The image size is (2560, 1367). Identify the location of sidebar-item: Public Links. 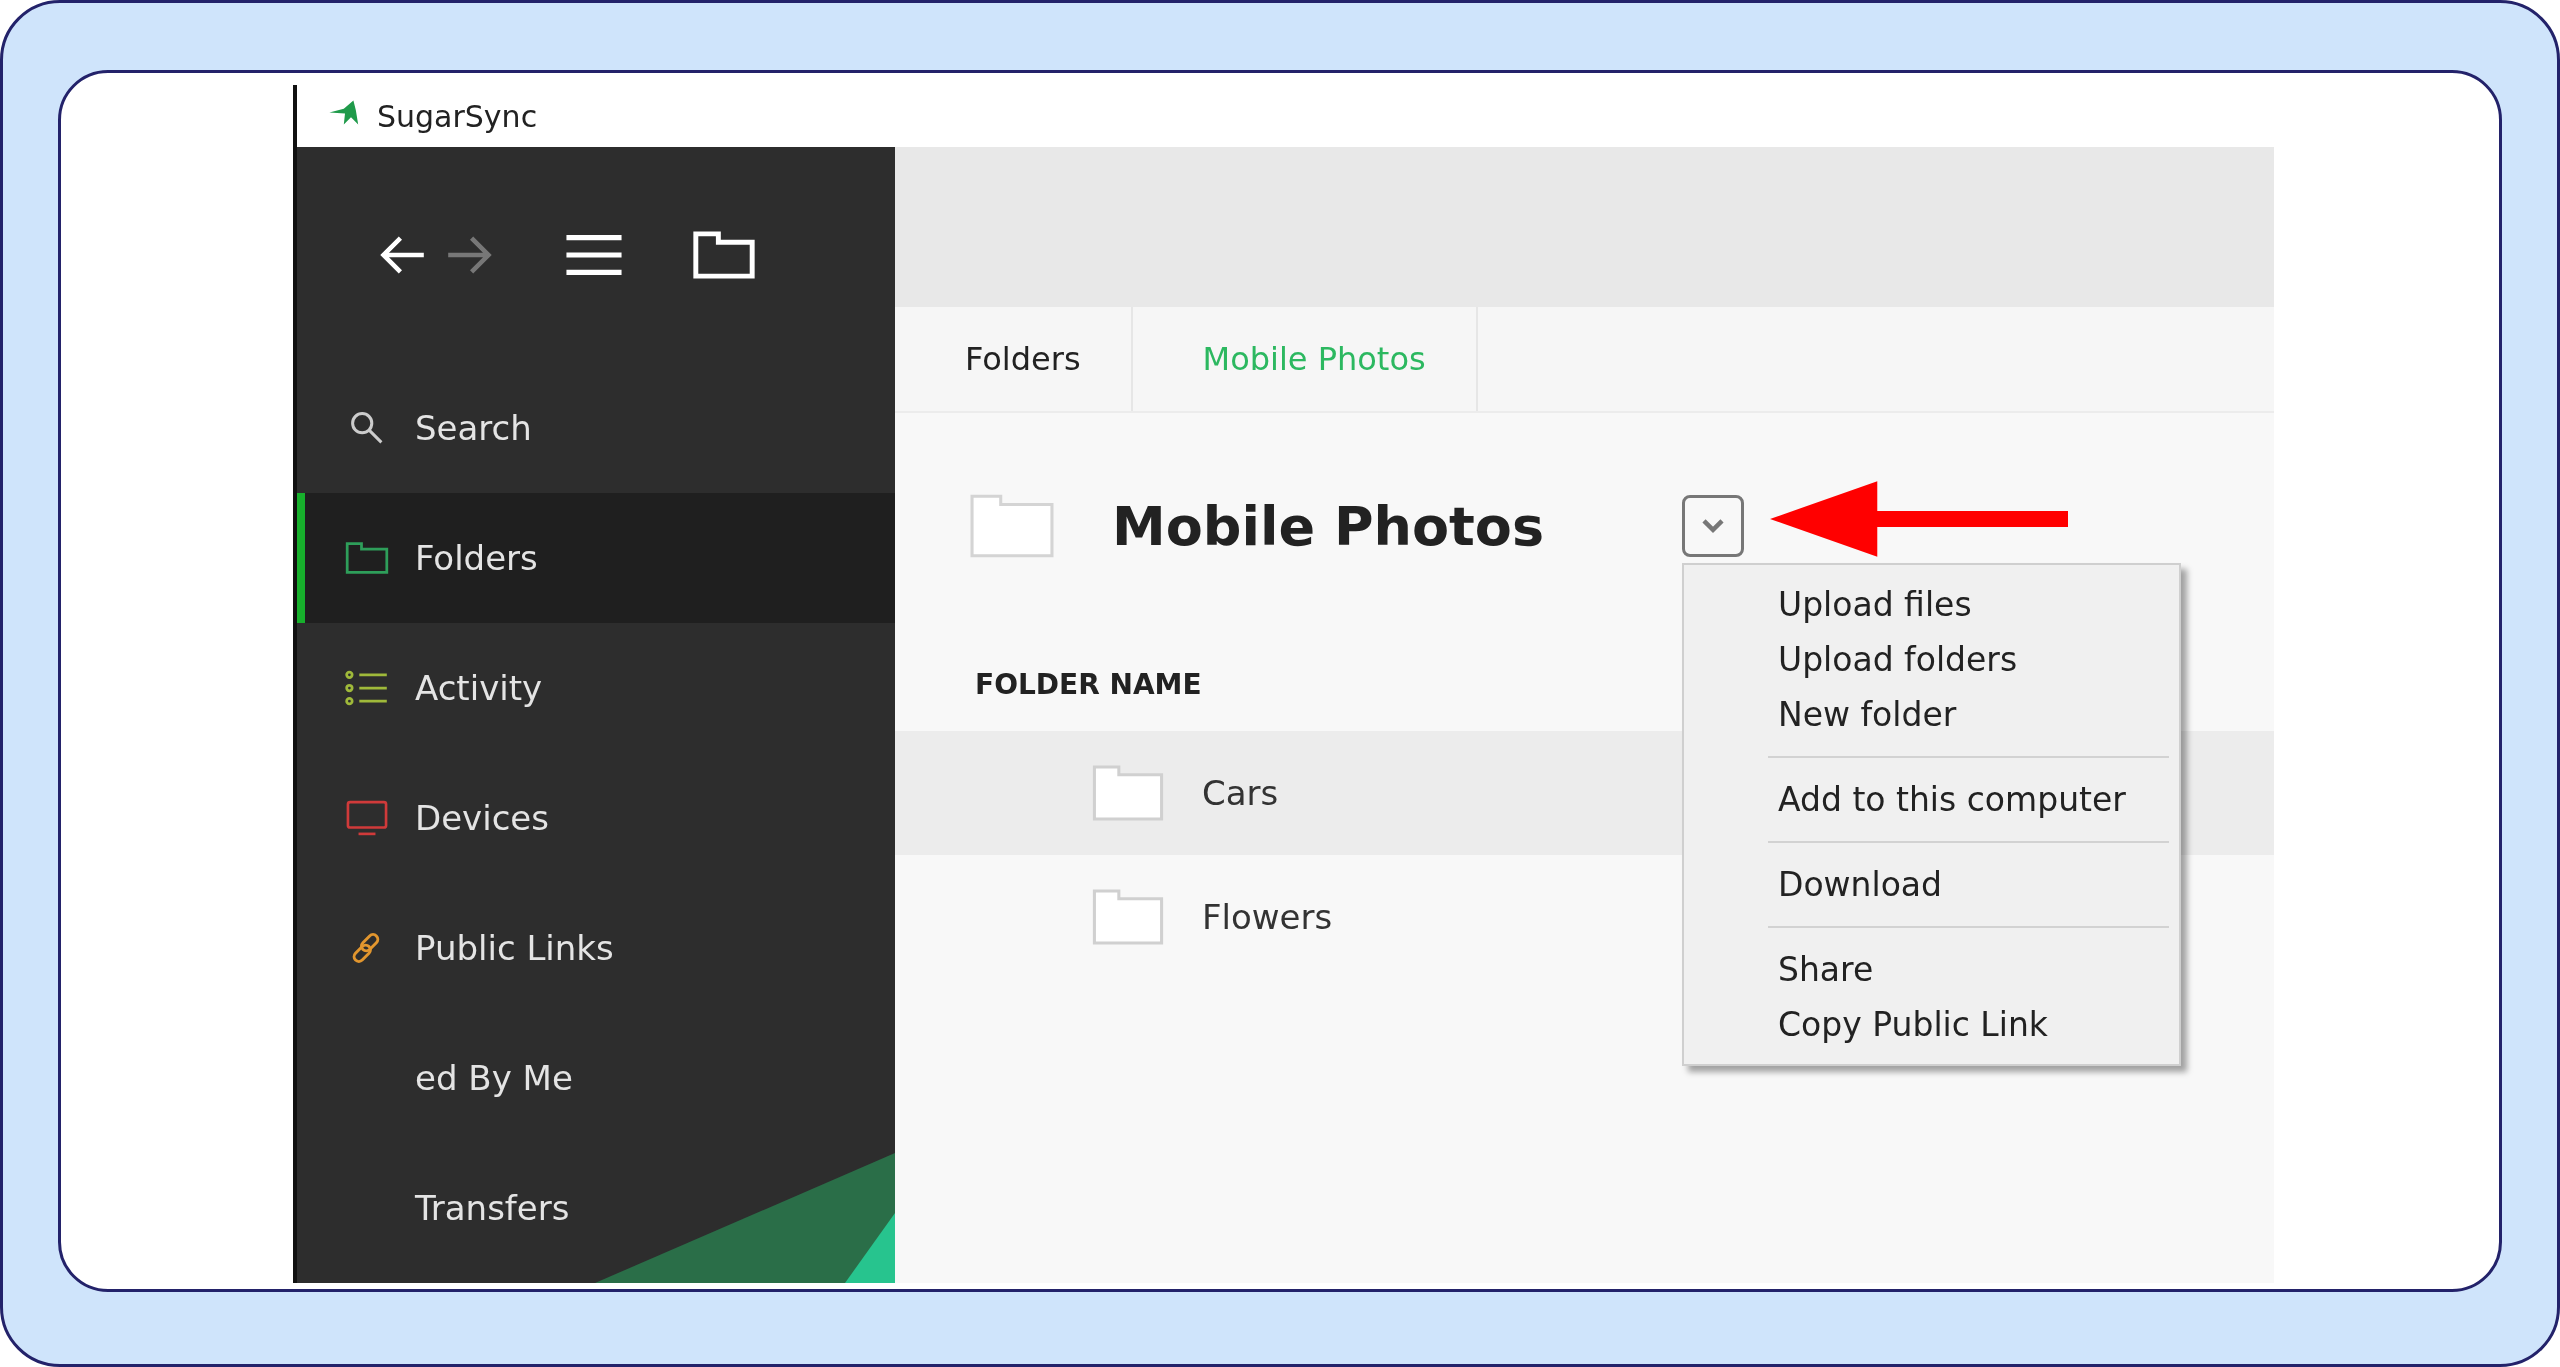
(467, 948).